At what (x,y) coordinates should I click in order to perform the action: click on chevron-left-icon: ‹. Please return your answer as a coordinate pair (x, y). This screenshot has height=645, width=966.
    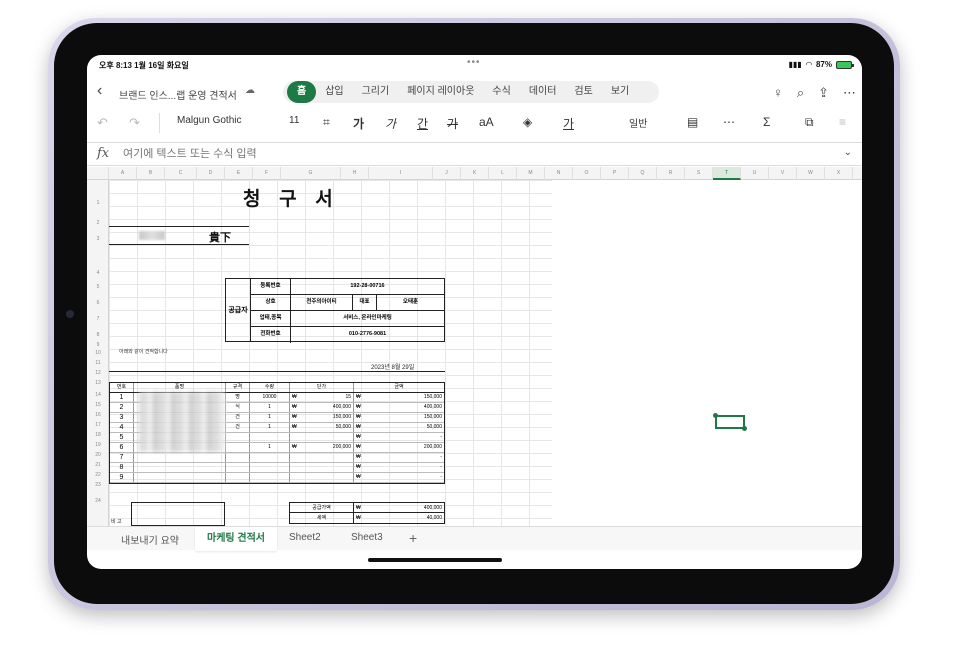
    Looking at the image, I should click on (99, 91).